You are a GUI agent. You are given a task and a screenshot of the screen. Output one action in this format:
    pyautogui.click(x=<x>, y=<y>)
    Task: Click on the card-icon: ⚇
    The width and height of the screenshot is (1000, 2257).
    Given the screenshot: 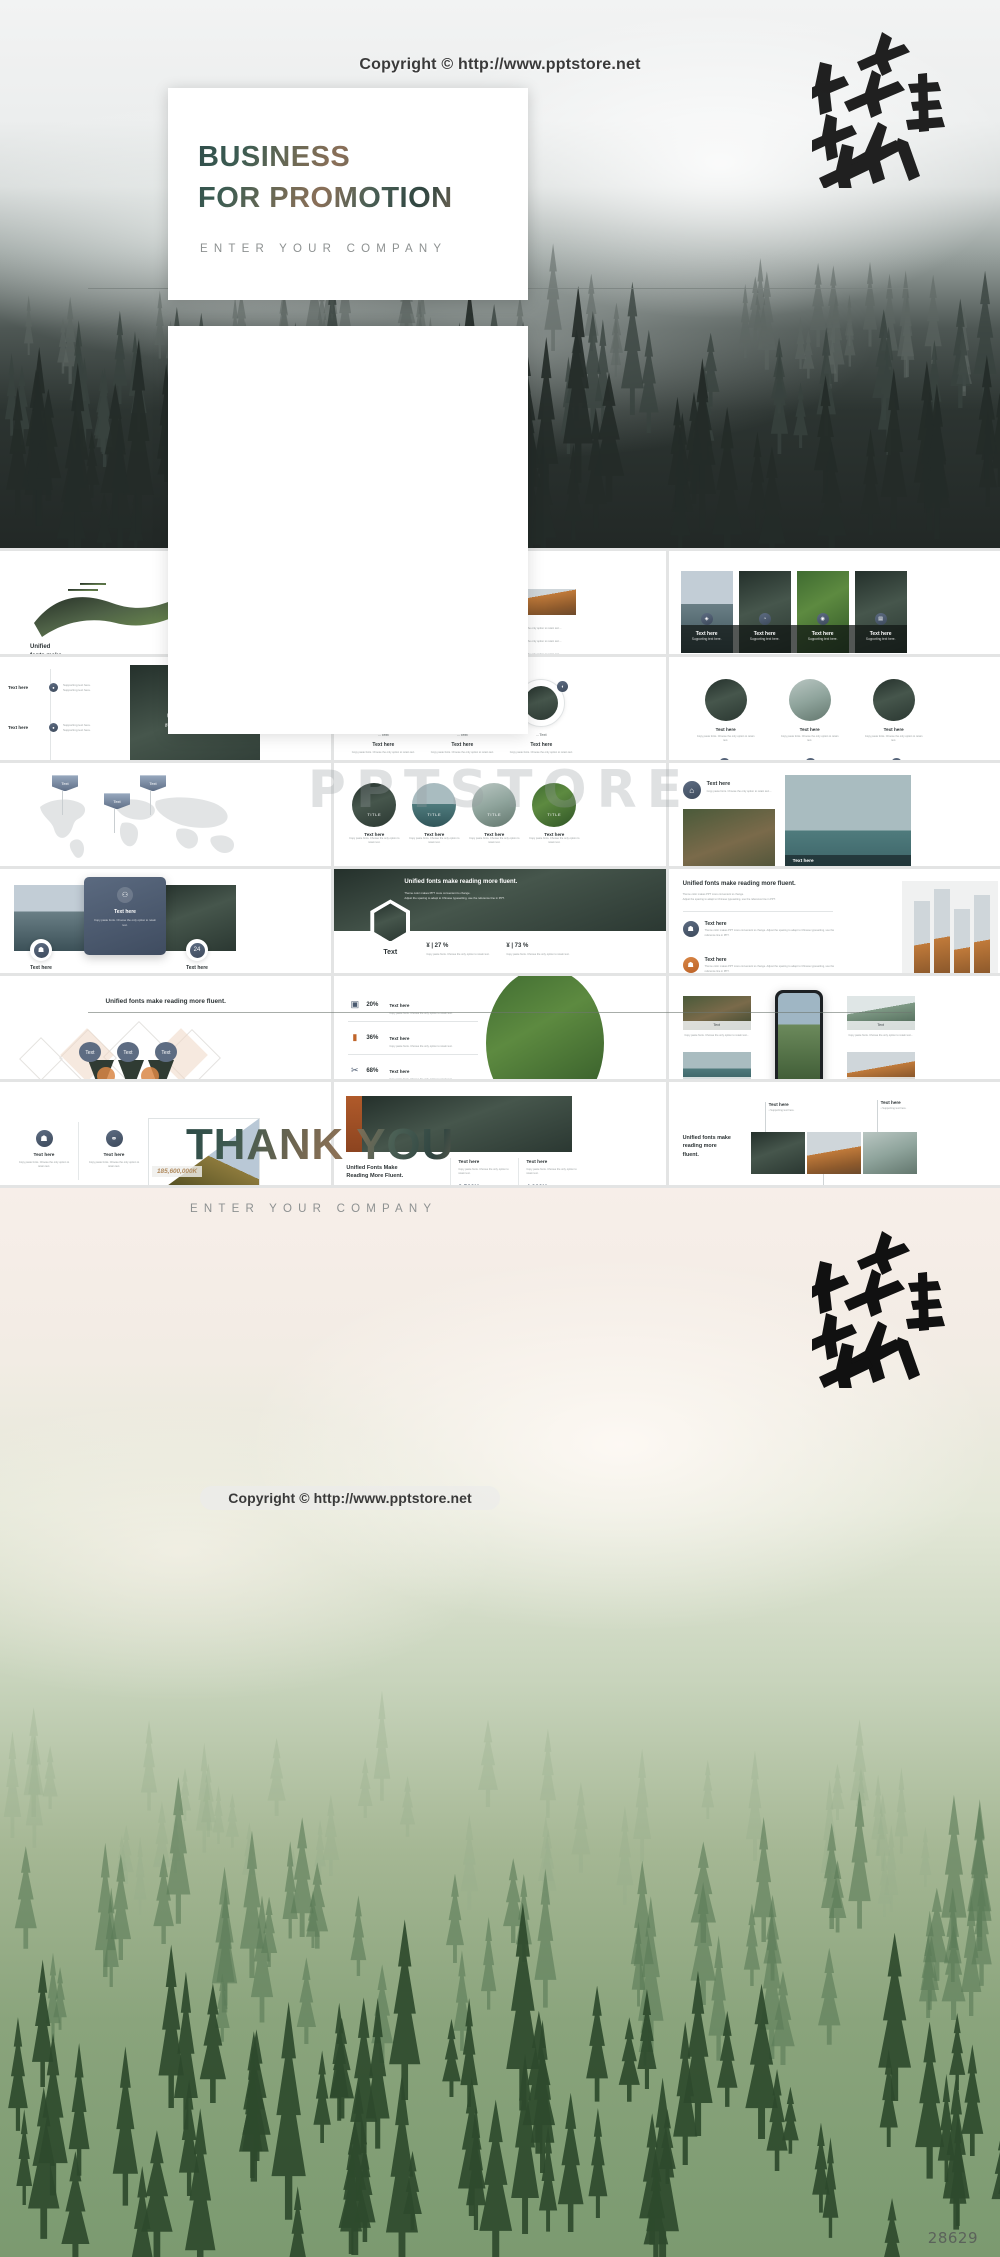 What is the action you would take?
    pyautogui.click(x=125, y=895)
    